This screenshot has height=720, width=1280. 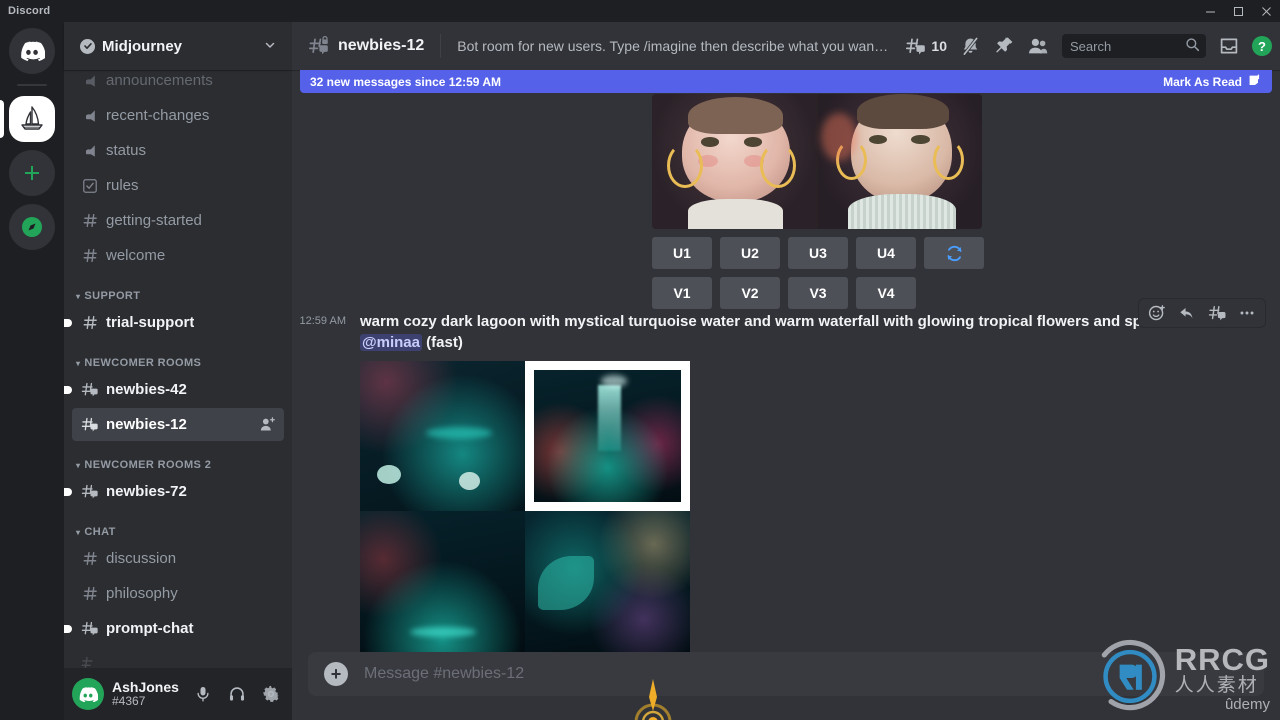 I want to click on sidebar-item-getting-started: getting-started, so click(x=178, y=220).